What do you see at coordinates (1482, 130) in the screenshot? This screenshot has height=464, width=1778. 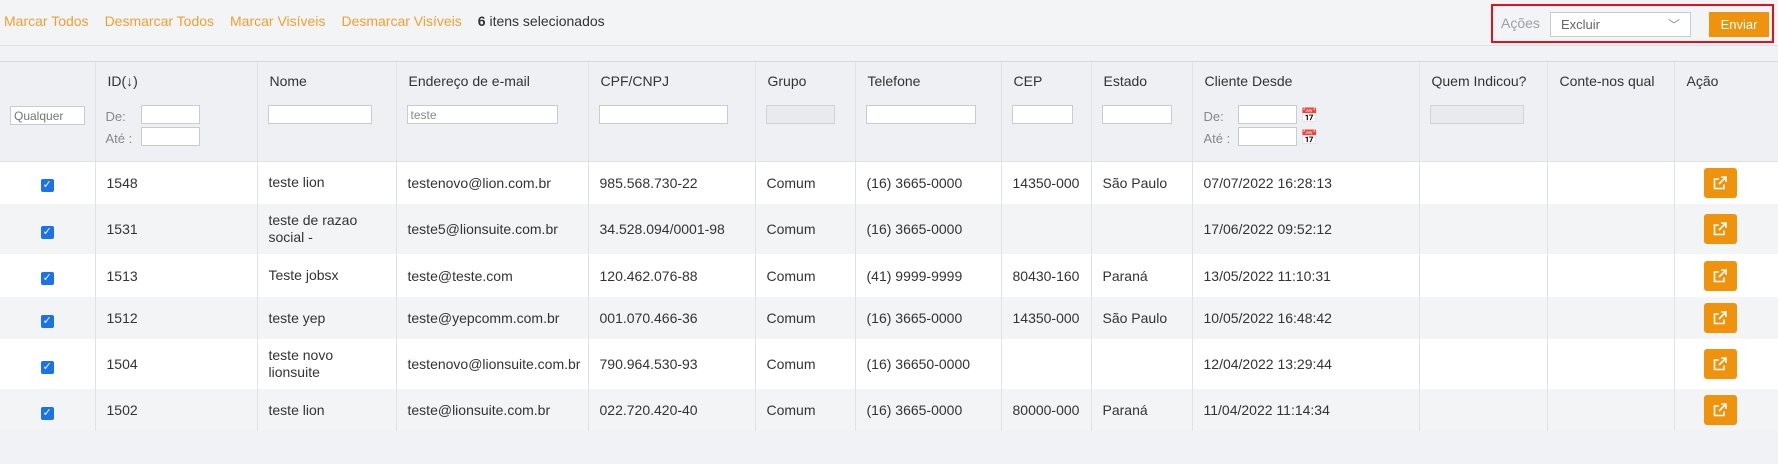 I see `filter-referrer-cell` at bounding box center [1482, 130].